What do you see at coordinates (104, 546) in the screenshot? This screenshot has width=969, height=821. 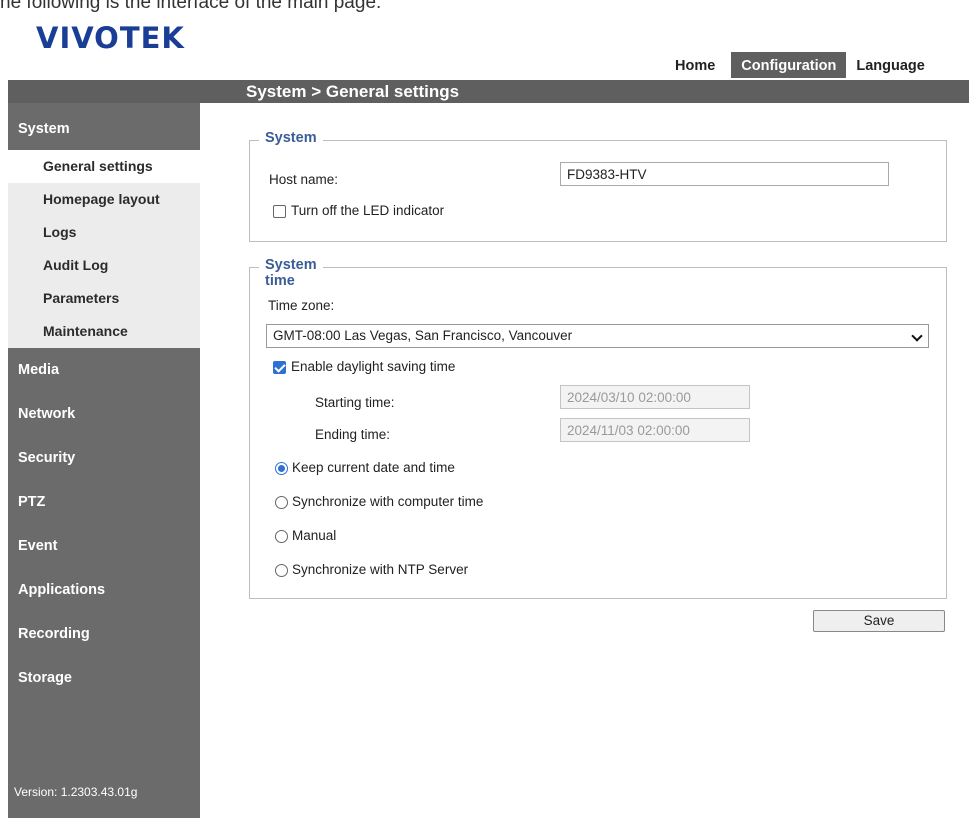 I see `sidebar-item-event: Event` at bounding box center [104, 546].